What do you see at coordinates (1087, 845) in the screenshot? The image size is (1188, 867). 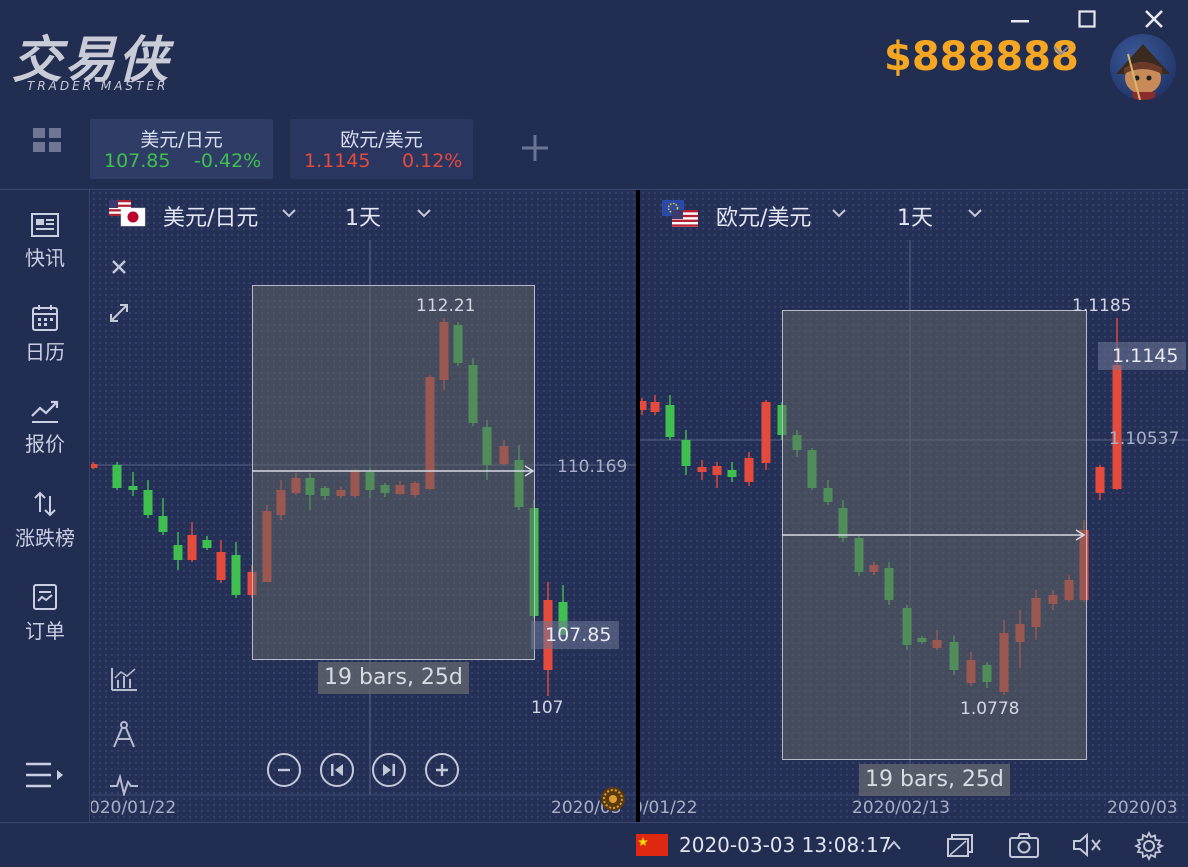 I see `sound-muted-icon` at bounding box center [1087, 845].